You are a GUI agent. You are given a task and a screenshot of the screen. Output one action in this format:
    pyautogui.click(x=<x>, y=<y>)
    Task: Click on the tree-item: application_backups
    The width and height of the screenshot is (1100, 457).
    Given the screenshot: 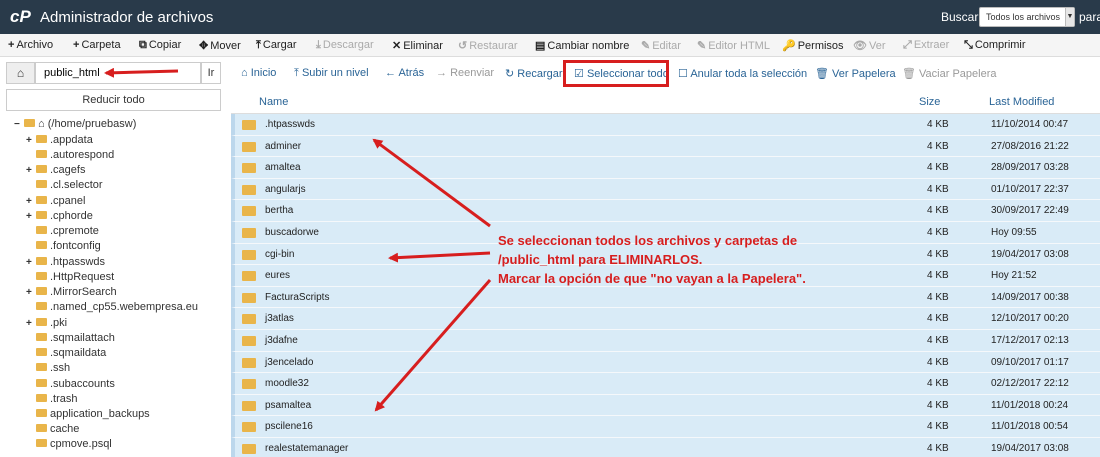 What is the action you would take?
    pyautogui.click(x=88, y=415)
    